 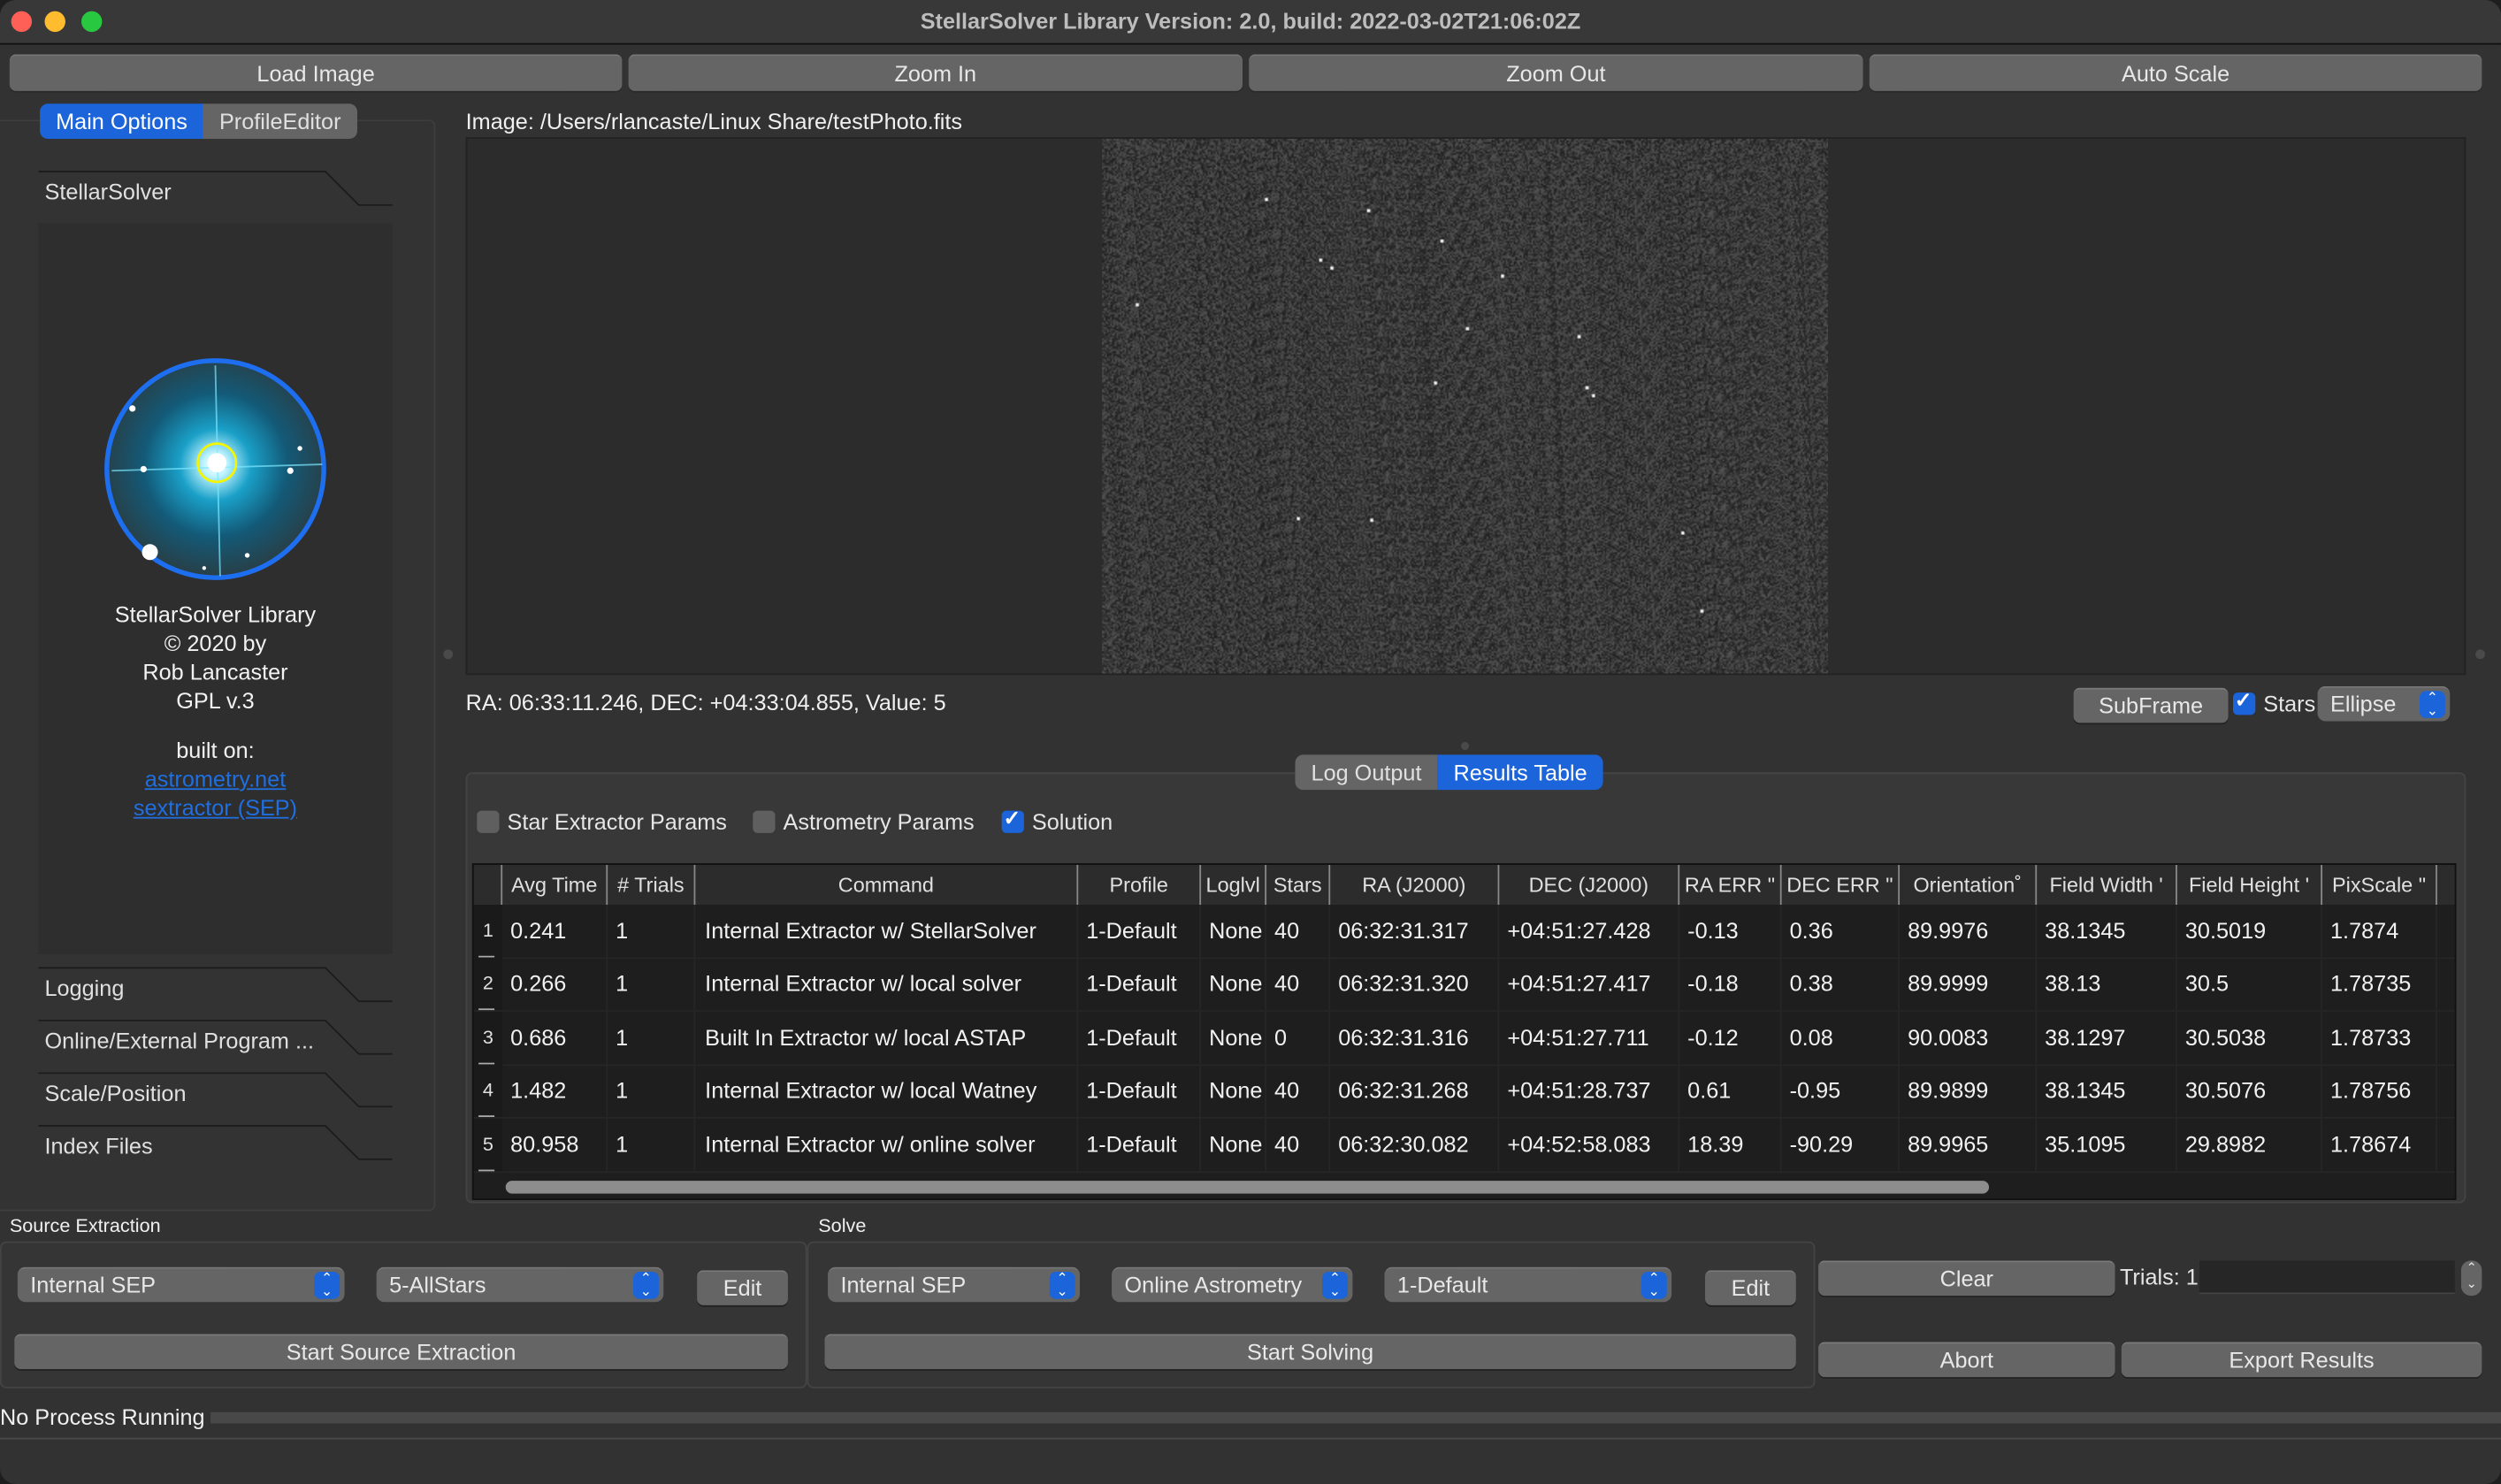 What do you see at coordinates (1072, 821) in the screenshot?
I see `solution-label: Solution` at bounding box center [1072, 821].